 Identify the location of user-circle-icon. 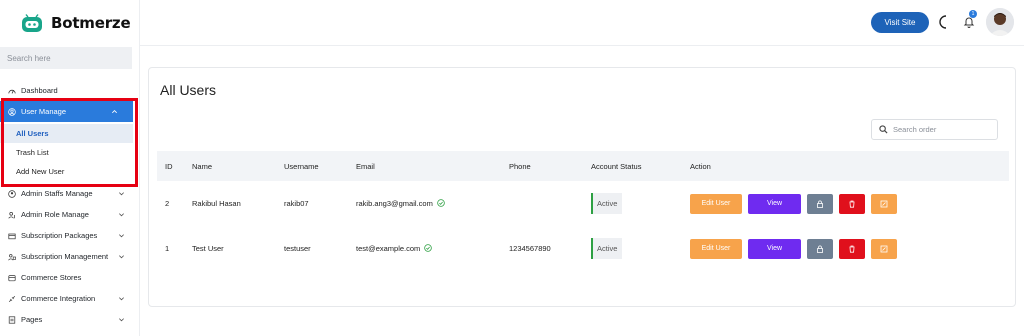
(11, 111).